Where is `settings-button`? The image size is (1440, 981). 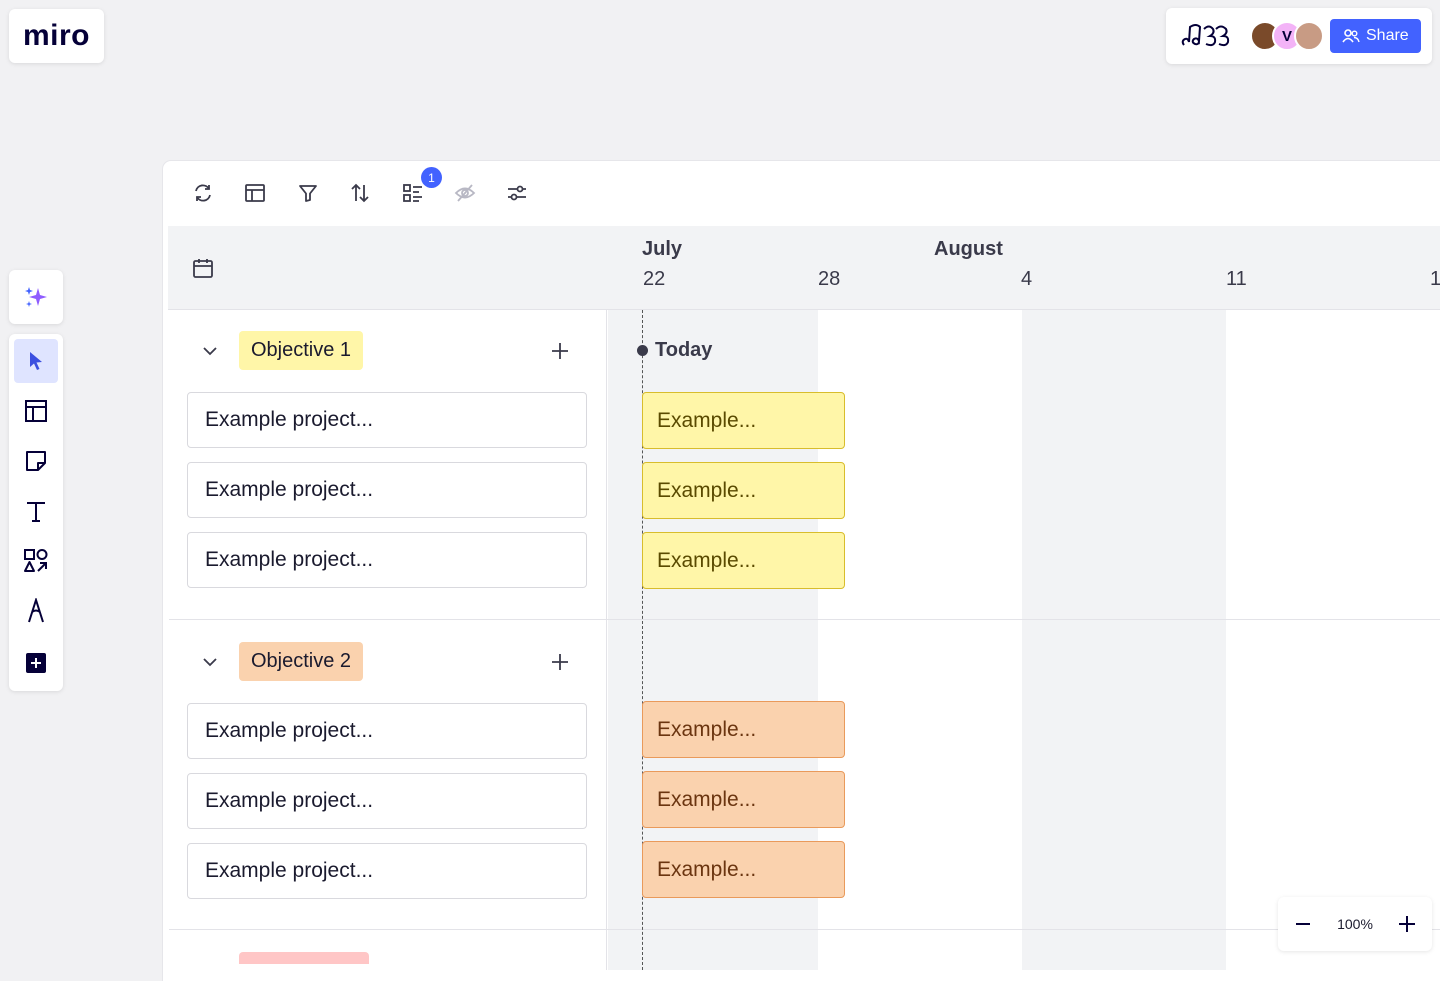
settings-button is located at coordinates (517, 193).